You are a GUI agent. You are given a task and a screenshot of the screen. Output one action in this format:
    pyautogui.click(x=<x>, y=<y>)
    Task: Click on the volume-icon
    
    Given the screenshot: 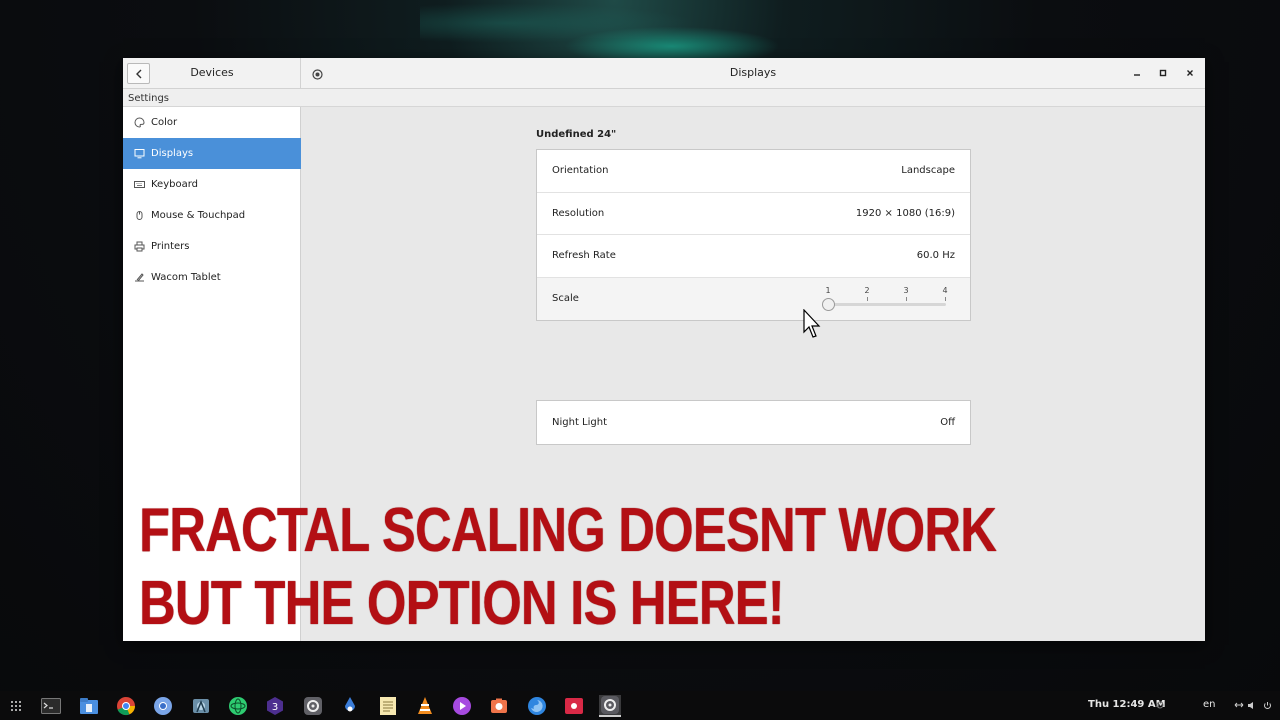 What is the action you would take?
    pyautogui.click(x=1251, y=705)
    